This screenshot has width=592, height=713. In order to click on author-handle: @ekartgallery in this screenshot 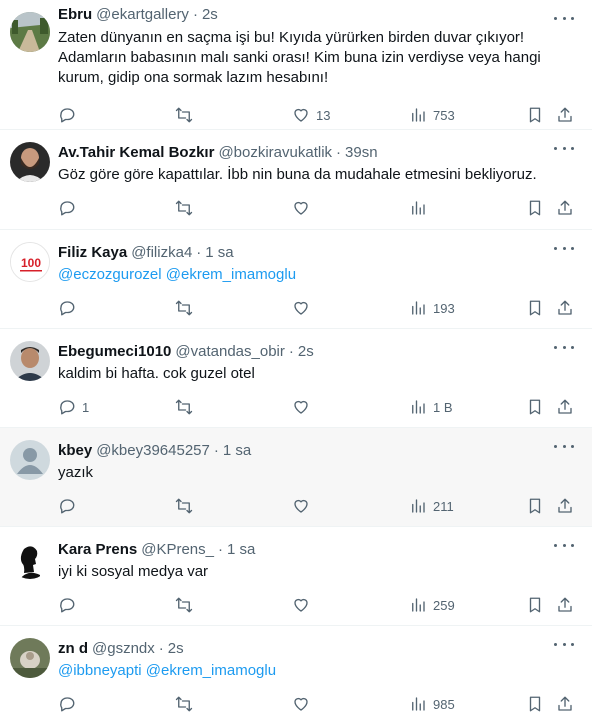, I will do `click(142, 15)`.